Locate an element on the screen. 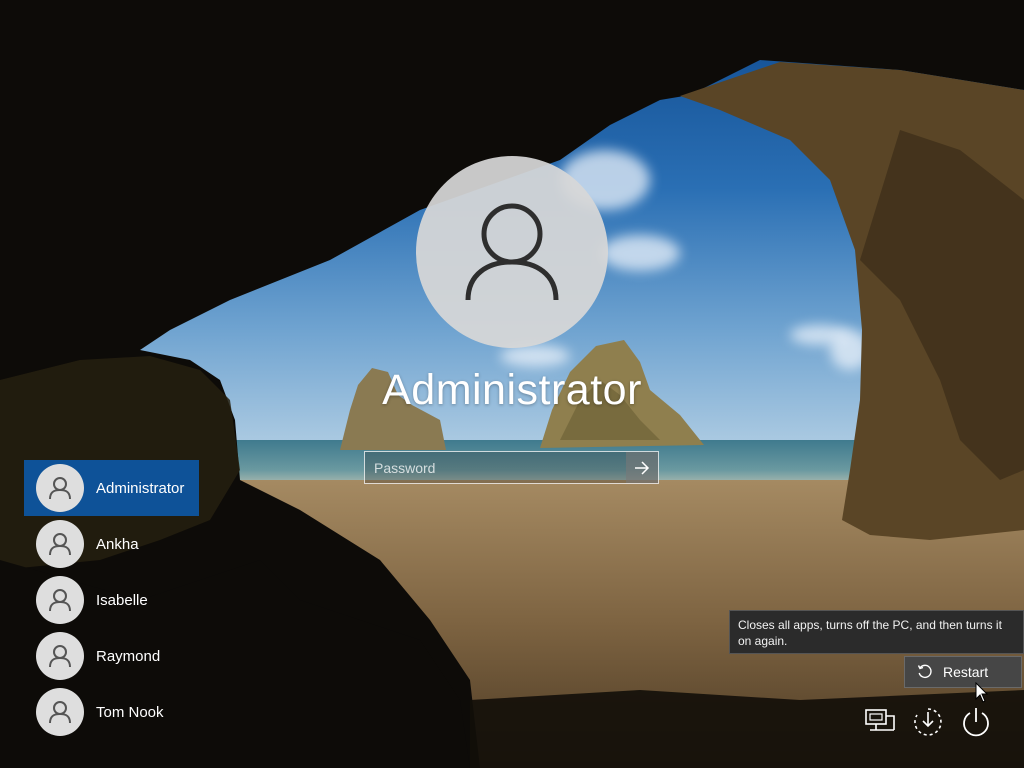 This screenshot has height=768, width=1024. arrow-right-icon is located at coordinates (642, 467).